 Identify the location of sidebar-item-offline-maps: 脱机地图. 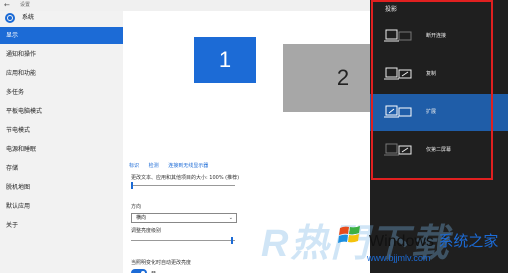
(61, 187).